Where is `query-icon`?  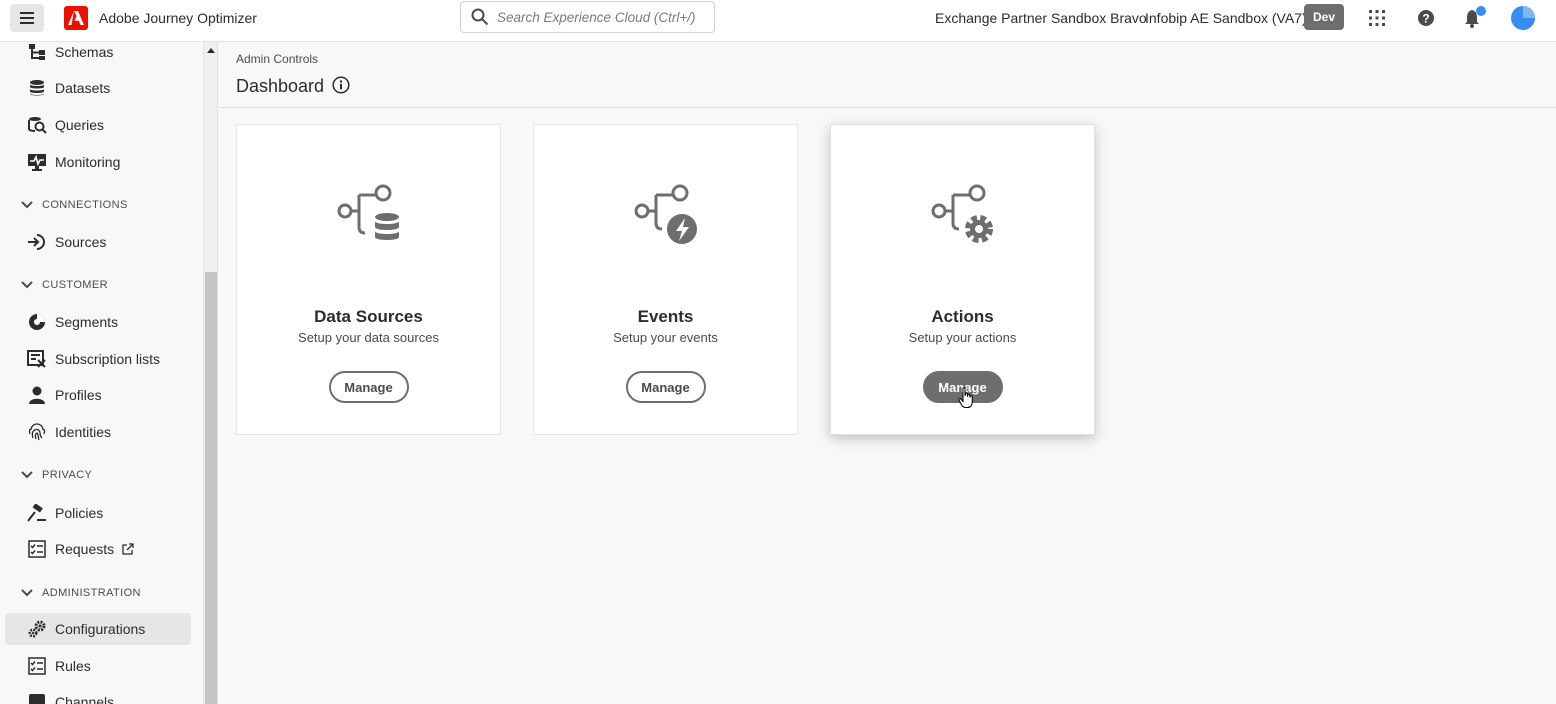 query-icon is located at coordinates (37, 125).